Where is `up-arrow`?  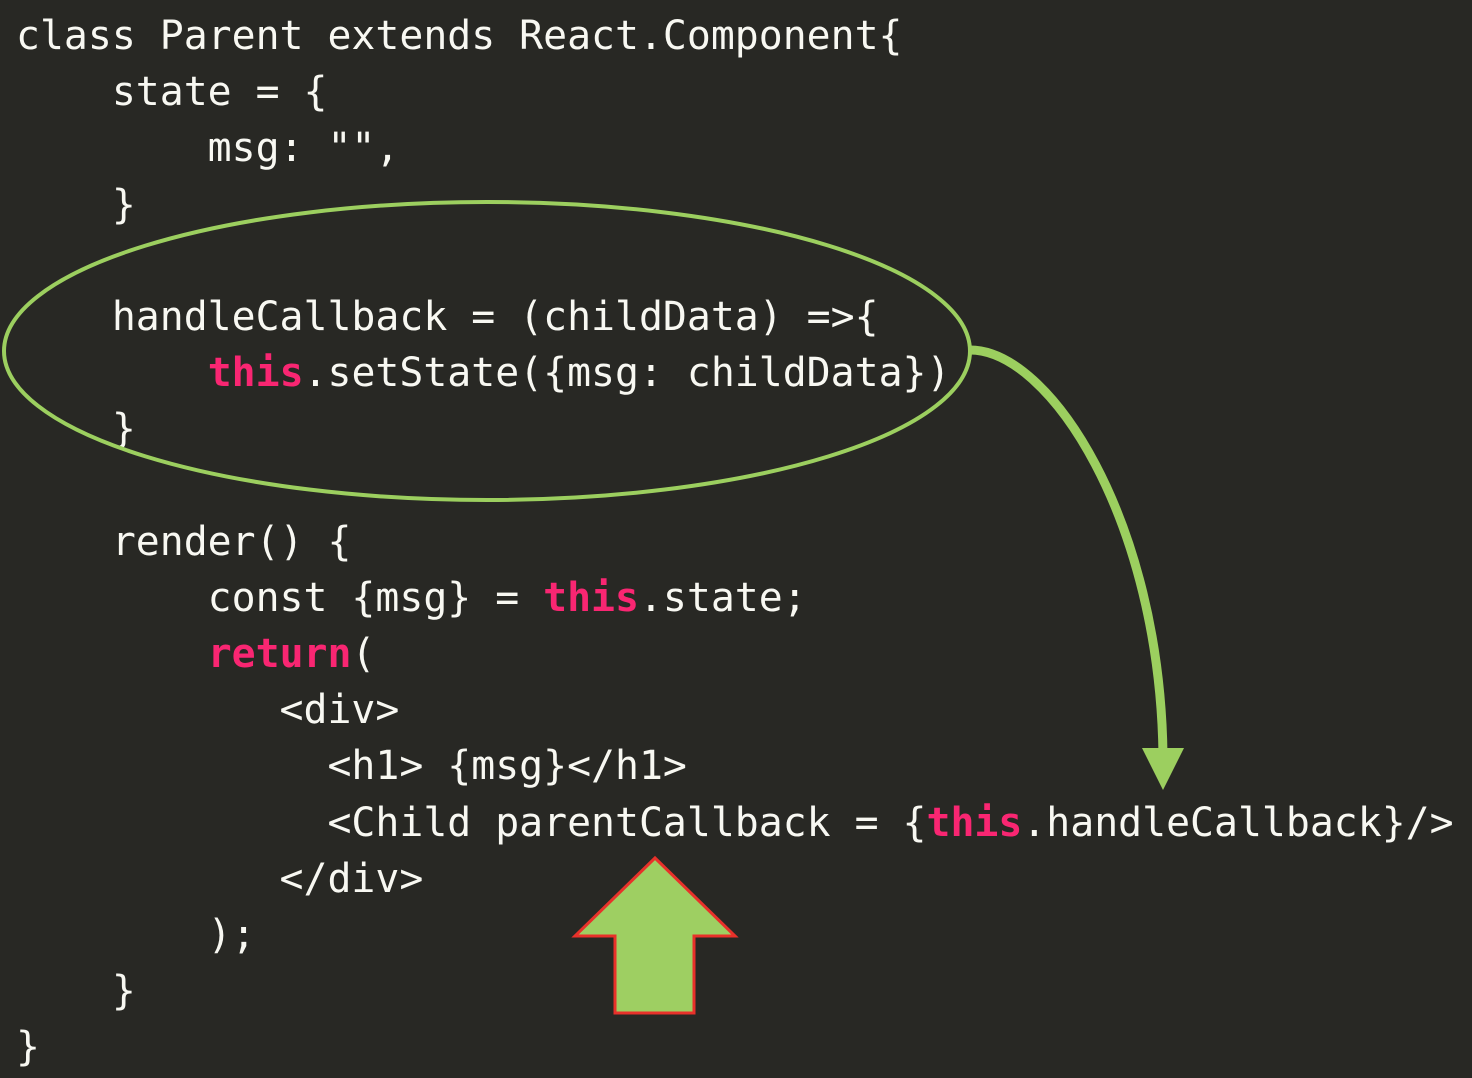 up-arrow is located at coordinates (655, 935).